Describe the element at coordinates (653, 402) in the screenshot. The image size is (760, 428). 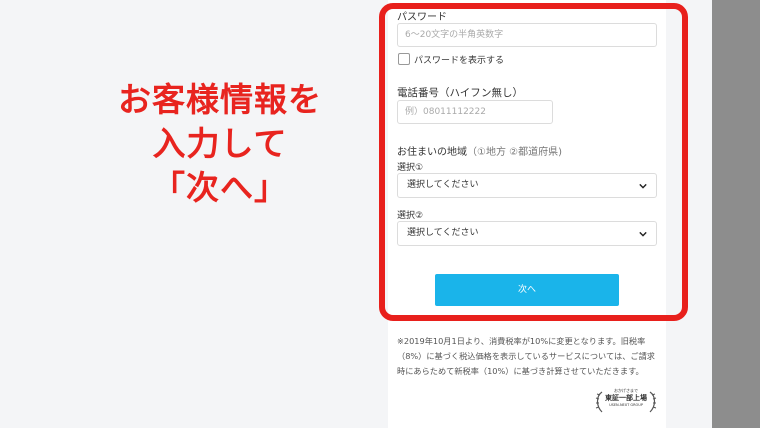
I see `laurel-right-icon` at that location.